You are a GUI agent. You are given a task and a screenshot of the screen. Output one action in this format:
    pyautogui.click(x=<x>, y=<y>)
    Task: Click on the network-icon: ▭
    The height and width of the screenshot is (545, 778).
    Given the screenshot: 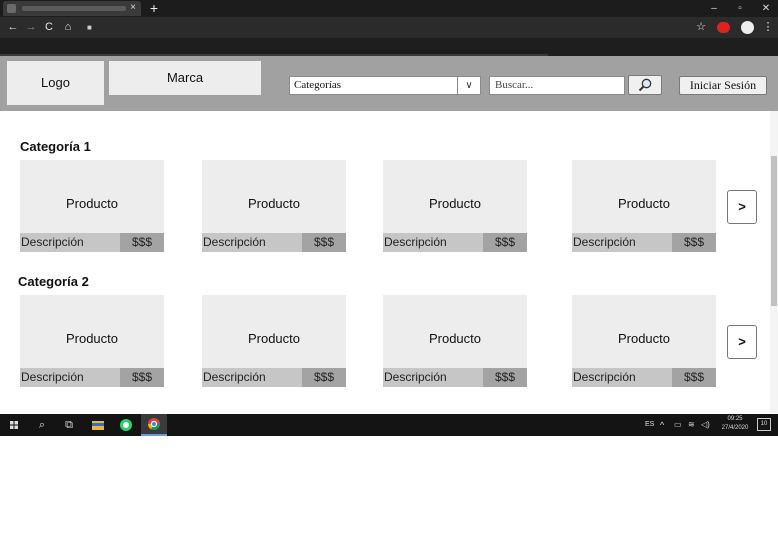 What is the action you would take?
    pyautogui.click(x=678, y=425)
    